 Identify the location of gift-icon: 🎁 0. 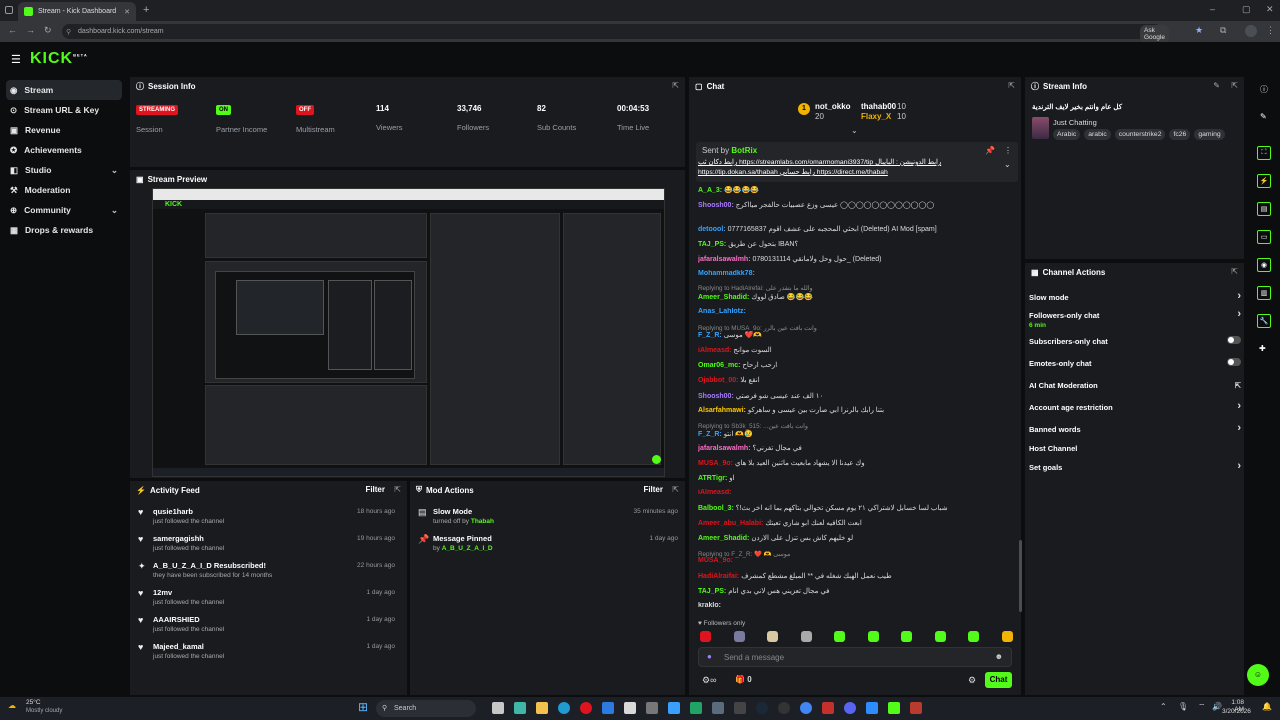
(743, 679).